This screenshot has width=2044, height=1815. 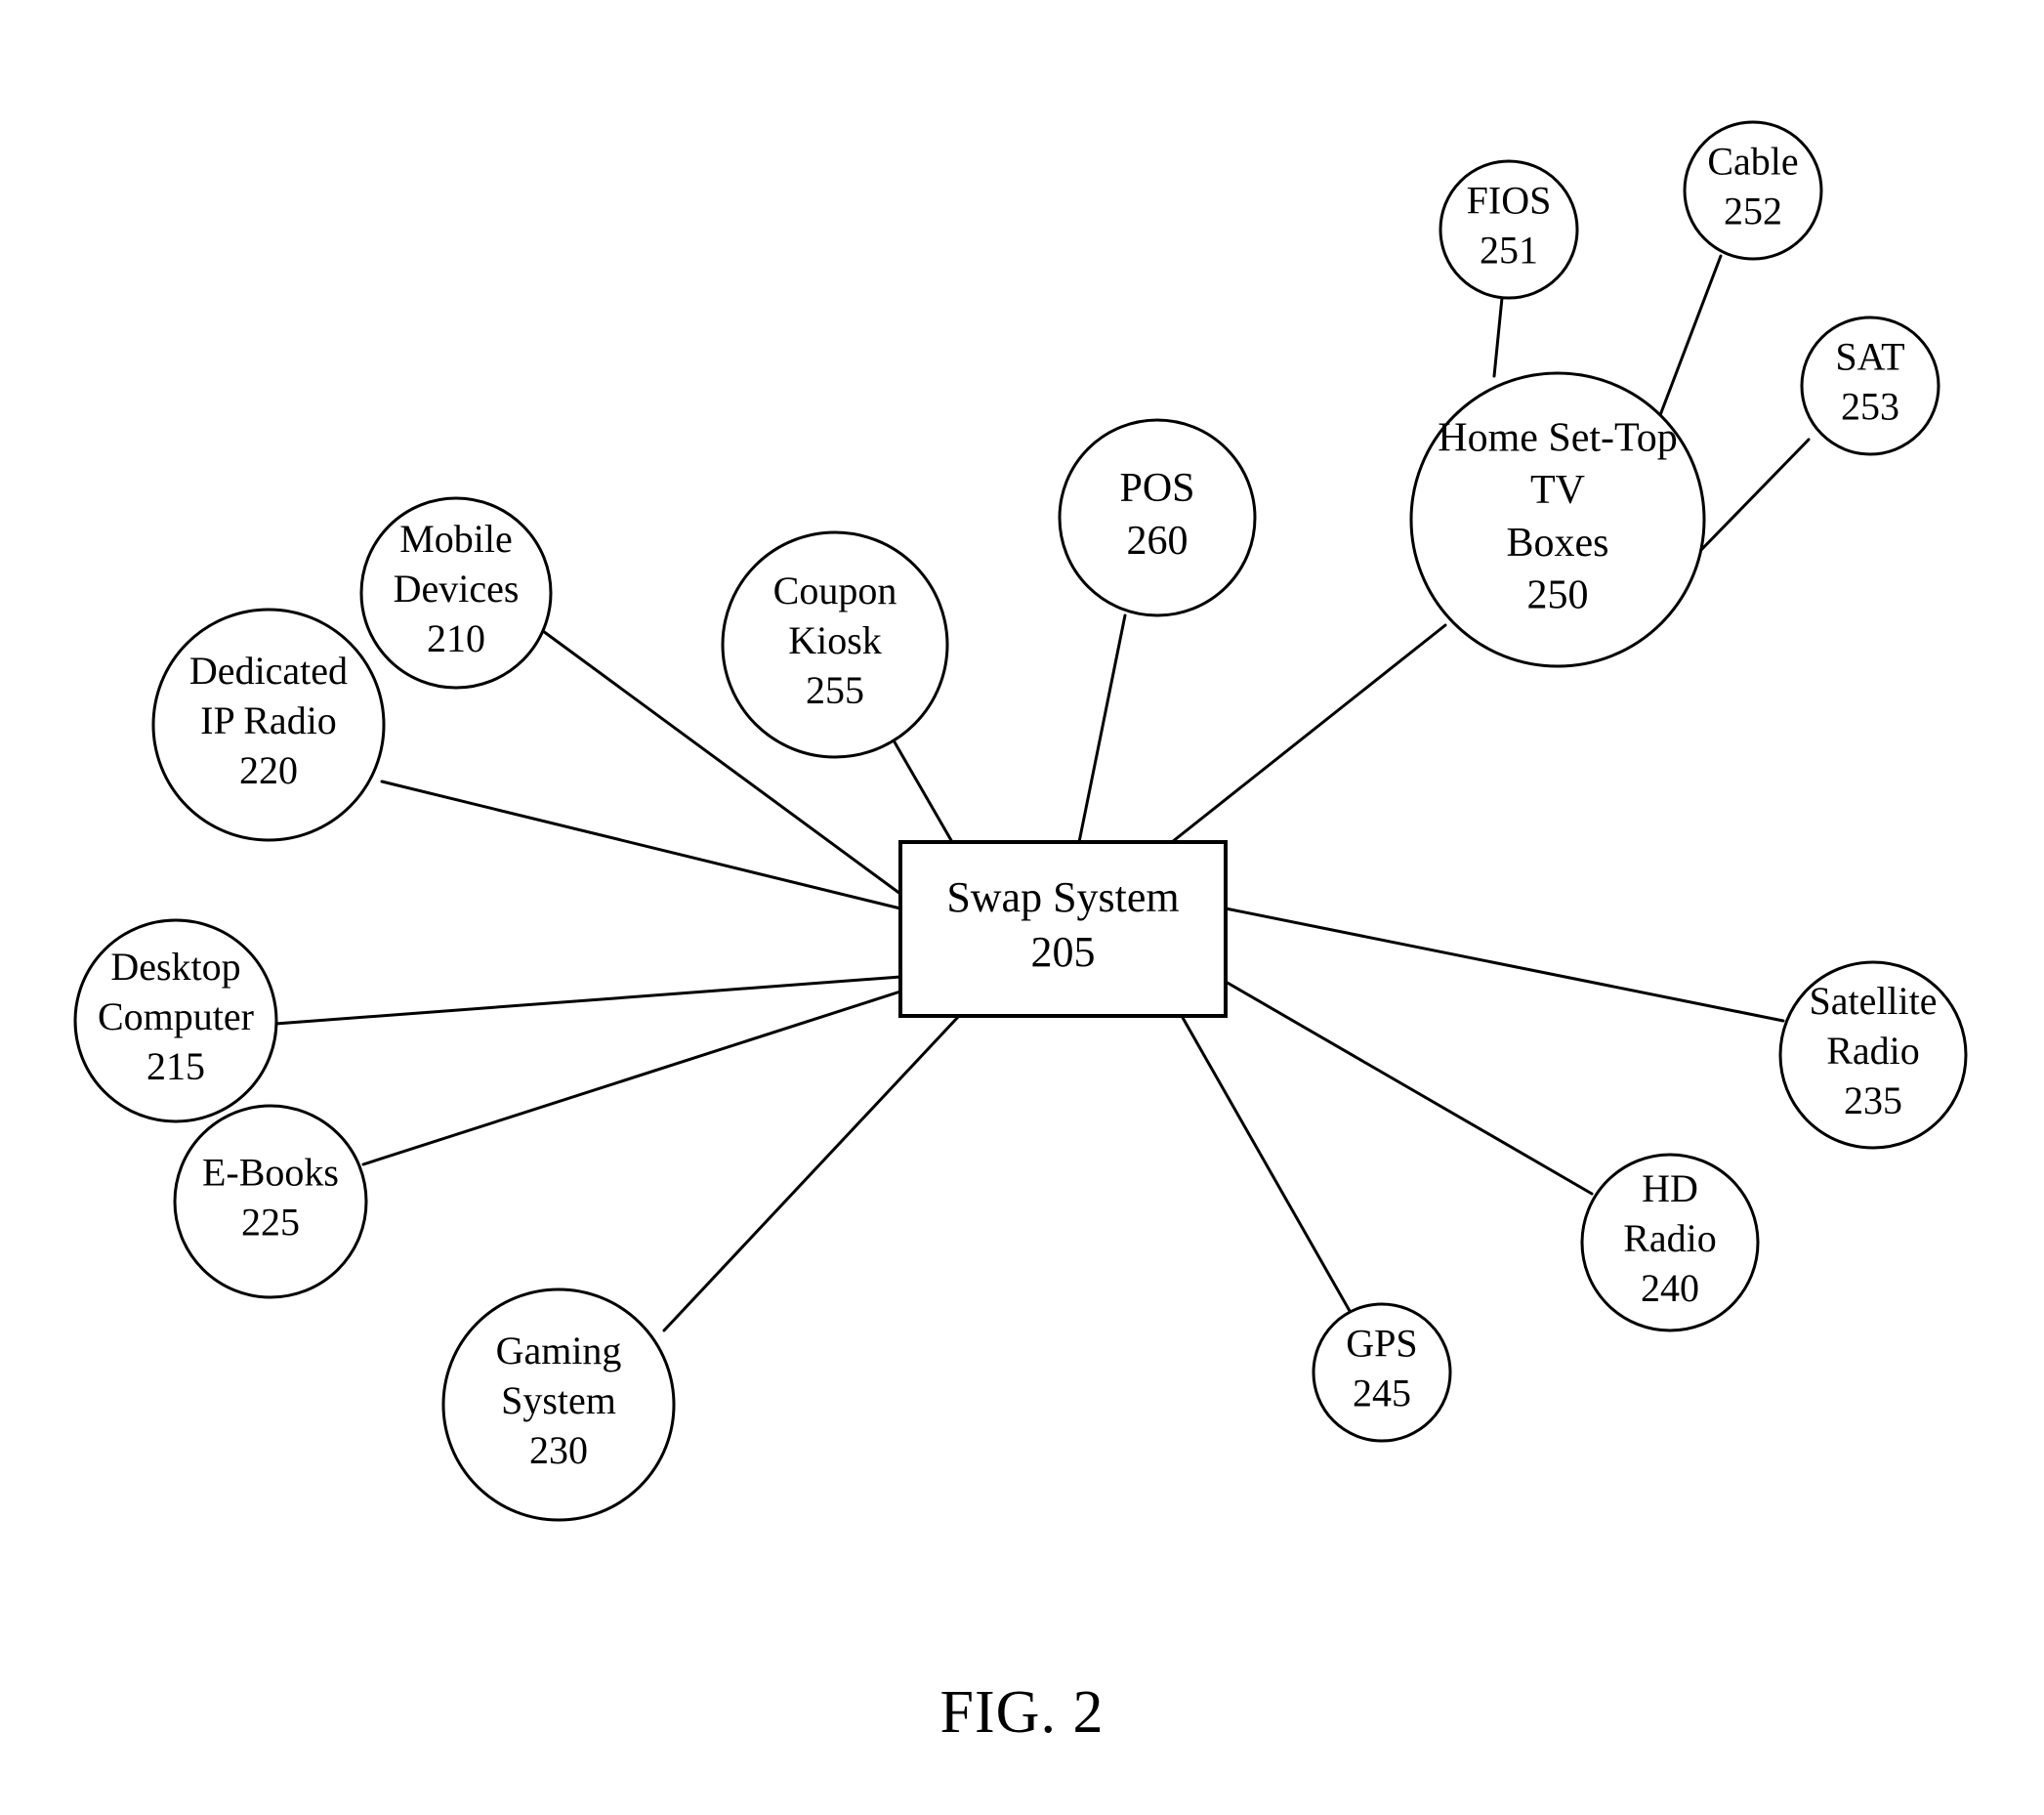 What do you see at coordinates (1102, 728) in the screenshot?
I see `edge-swap-to-pos` at bounding box center [1102, 728].